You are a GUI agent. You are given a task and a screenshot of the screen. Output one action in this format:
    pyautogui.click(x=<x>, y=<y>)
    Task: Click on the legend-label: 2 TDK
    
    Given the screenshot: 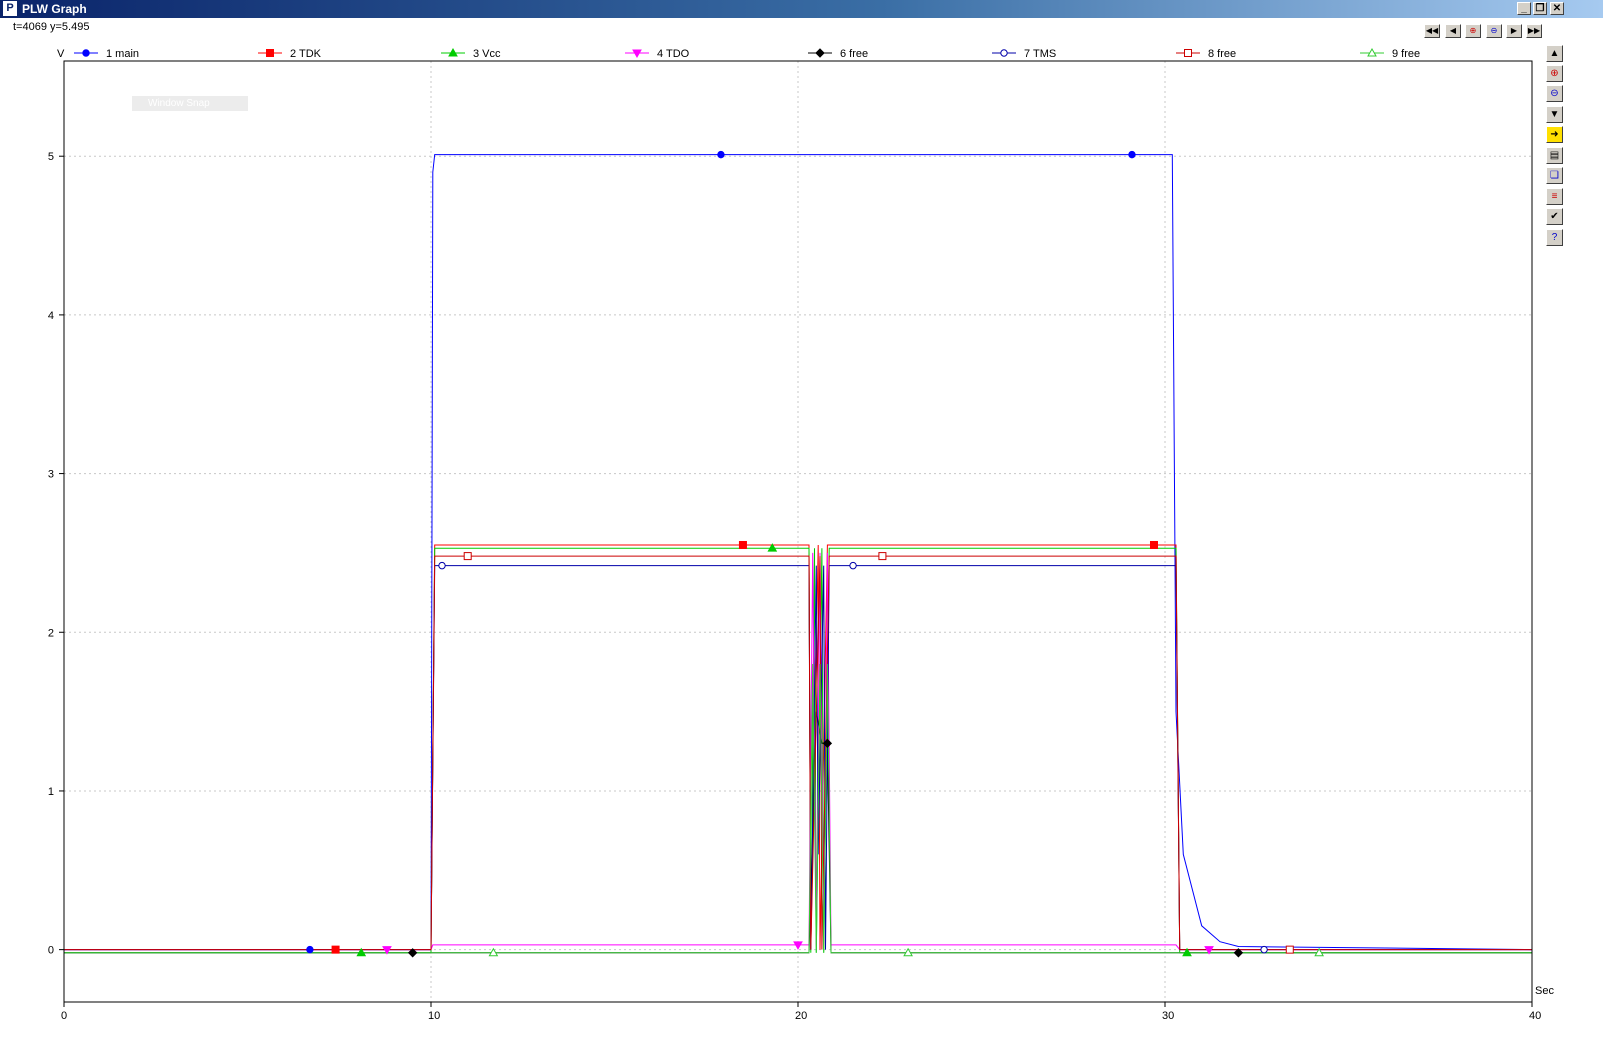 What is the action you would take?
    pyautogui.click(x=306, y=54)
    